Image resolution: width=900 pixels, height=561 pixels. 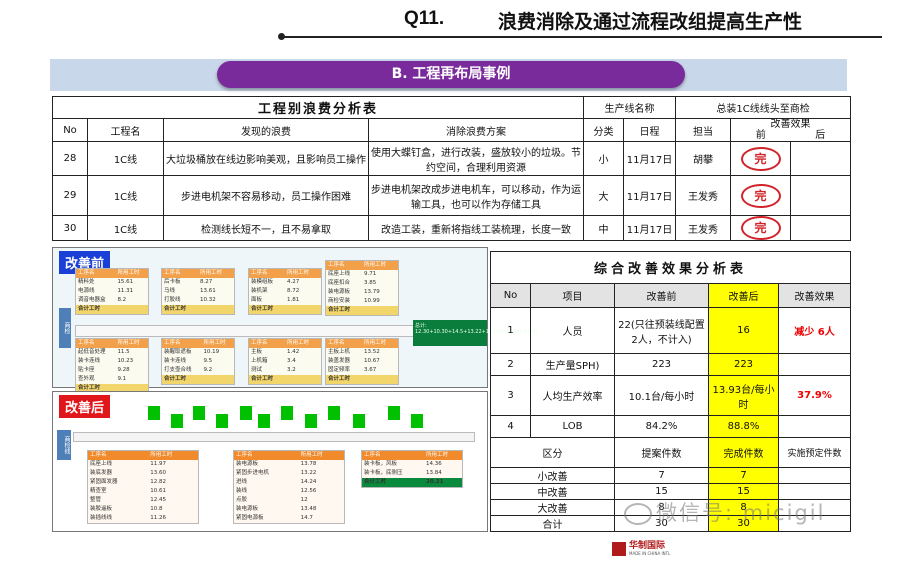 What do you see at coordinates (552, 475) in the screenshot?
I see `sub-class: 小改善` at bounding box center [552, 475].